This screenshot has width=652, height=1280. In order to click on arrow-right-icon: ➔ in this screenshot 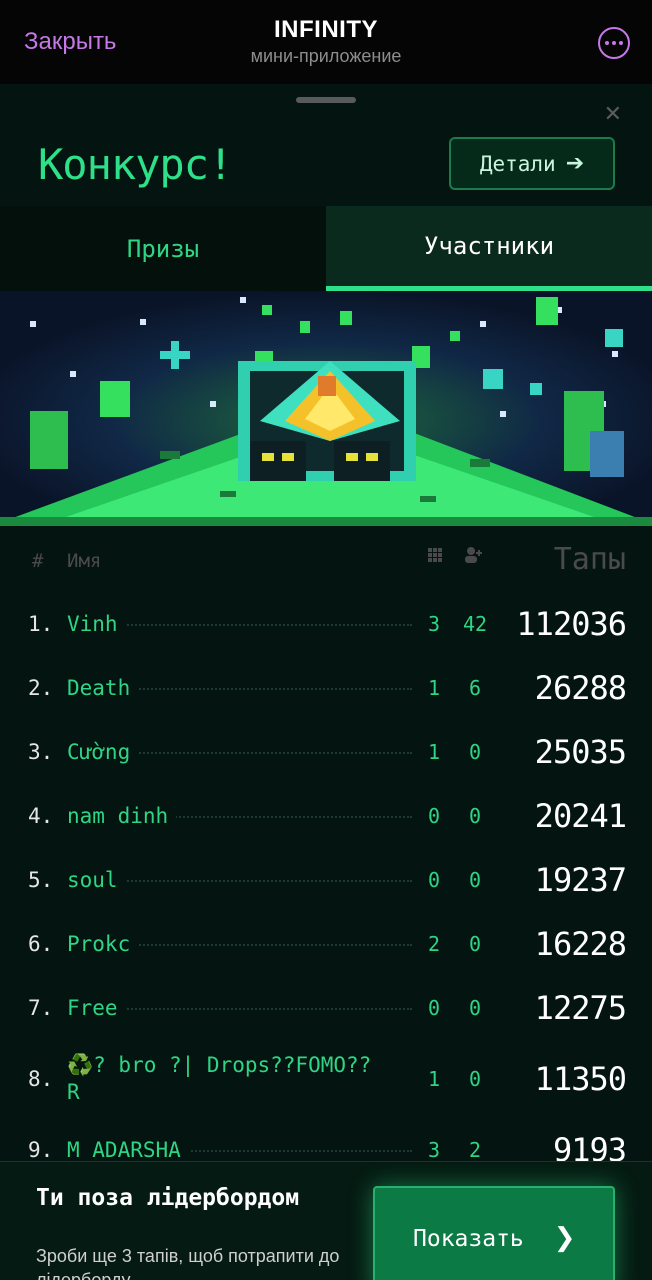, I will do `click(575, 163)`.